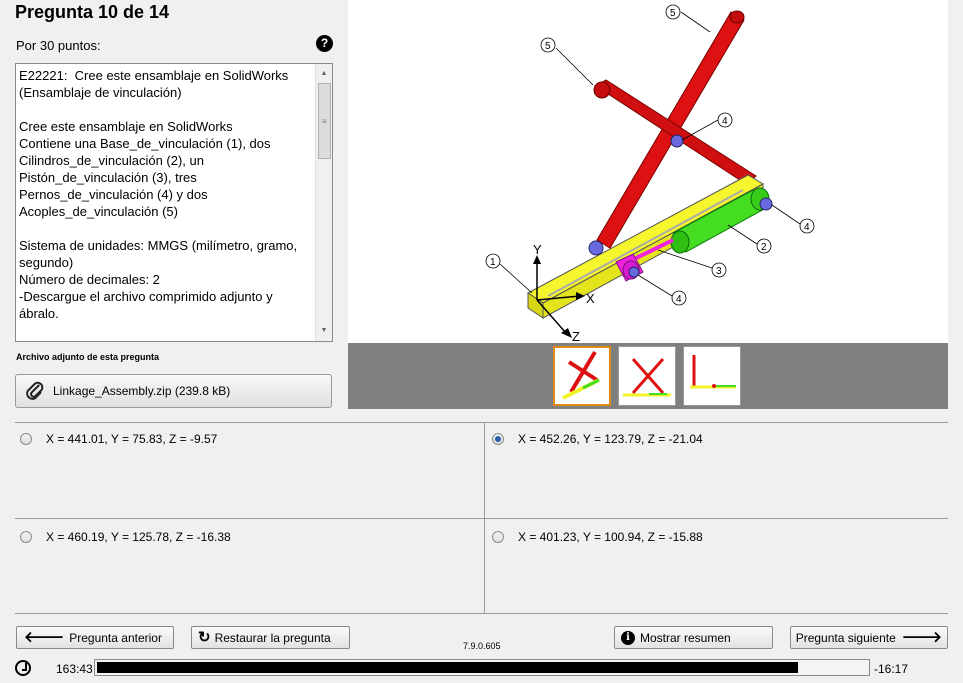 Image resolution: width=963 pixels, height=683 pixels. I want to click on attachment-download-button: Linkage_Assembly.zip (239.8 kB), so click(173, 391).